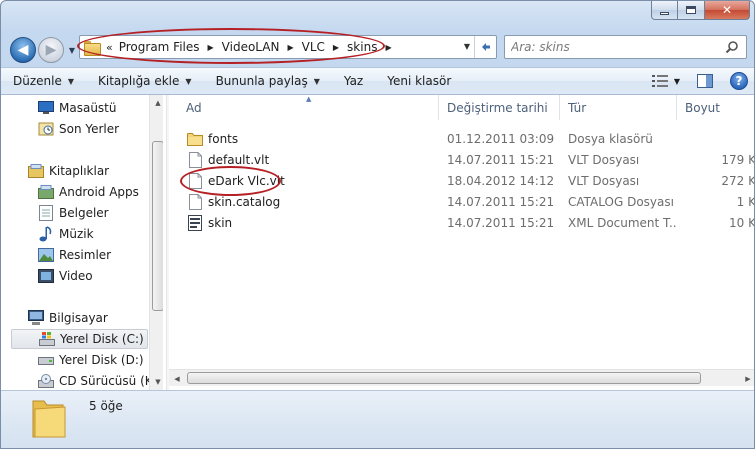  Describe the element at coordinates (664, 10) in the screenshot. I see `minimize-button` at that location.